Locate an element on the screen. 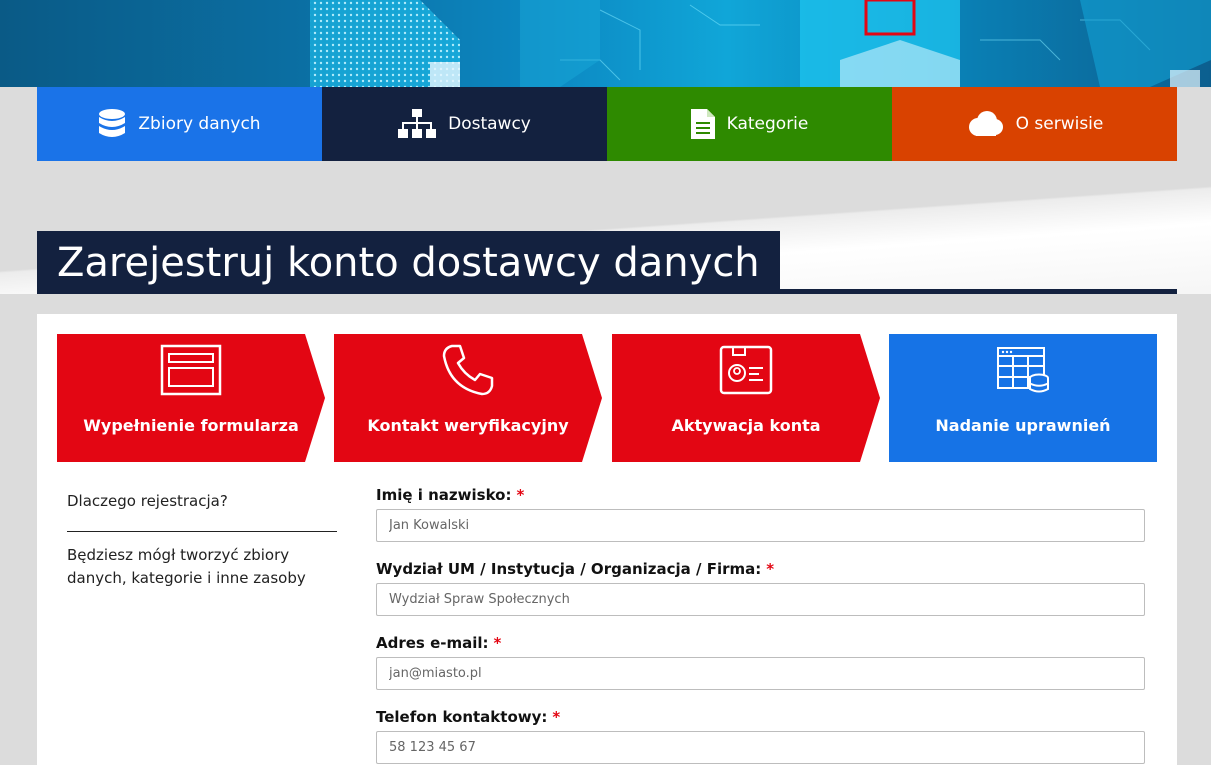 The height and width of the screenshot is (765, 1211). field-label: Adres e-mail: * is located at coordinates (760, 643).